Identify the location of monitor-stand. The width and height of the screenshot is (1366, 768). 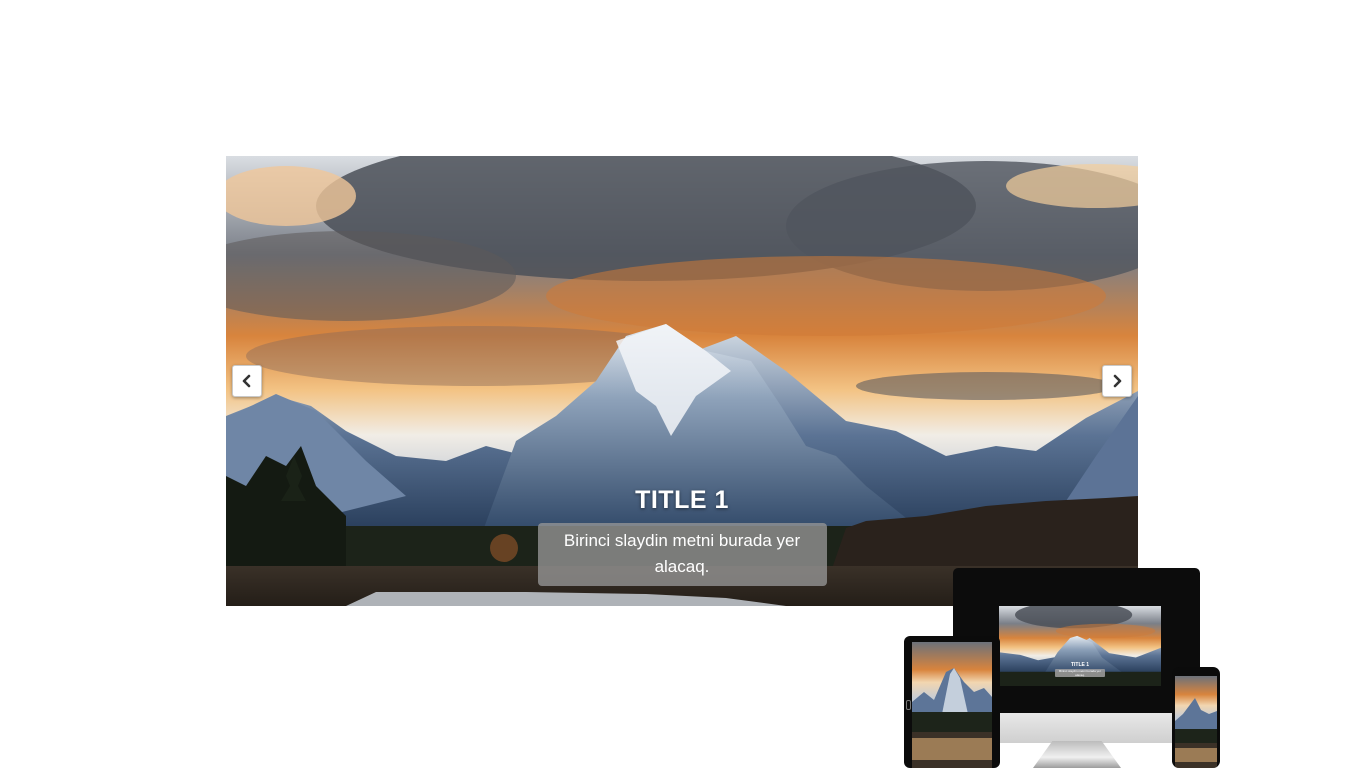
(1077, 754).